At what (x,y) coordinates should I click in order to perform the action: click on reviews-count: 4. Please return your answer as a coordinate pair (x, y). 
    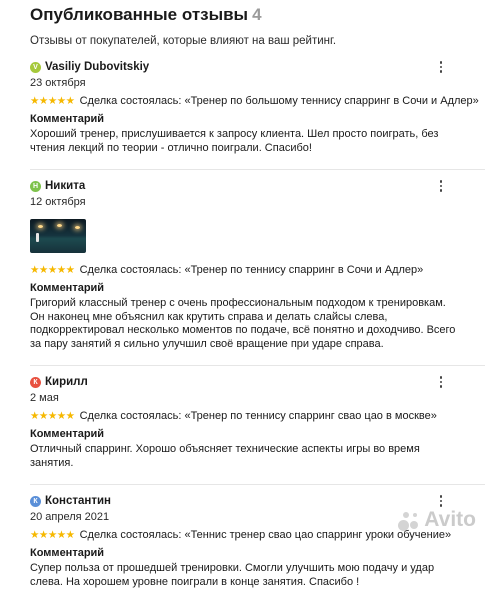
    Looking at the image, I should click on (257, 14).